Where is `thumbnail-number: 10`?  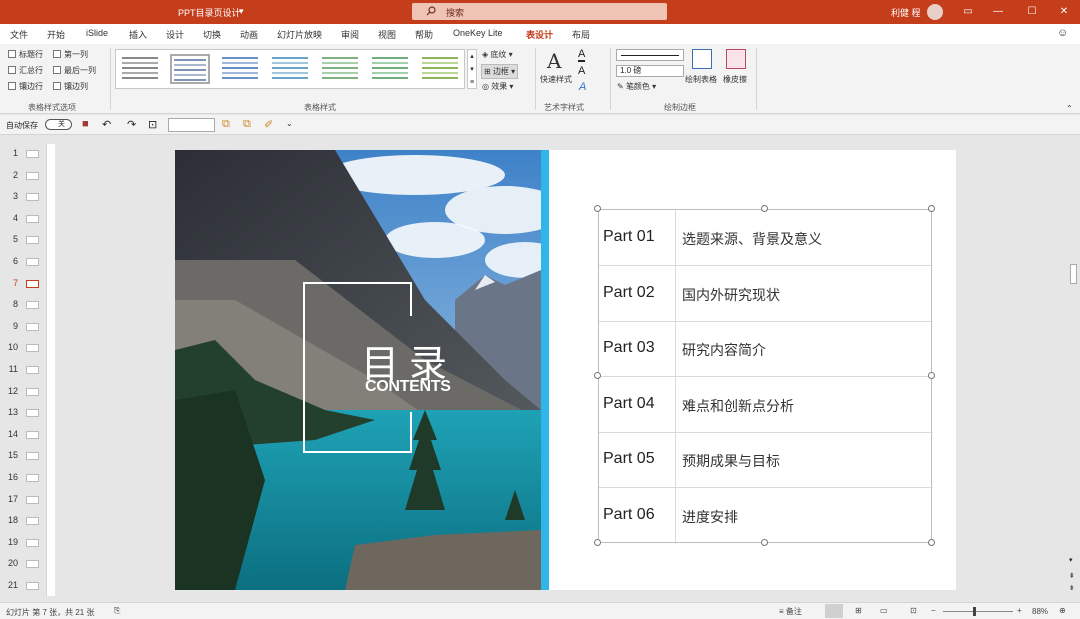 thumbnail-number: 10 is located at coordinates (11, 347).